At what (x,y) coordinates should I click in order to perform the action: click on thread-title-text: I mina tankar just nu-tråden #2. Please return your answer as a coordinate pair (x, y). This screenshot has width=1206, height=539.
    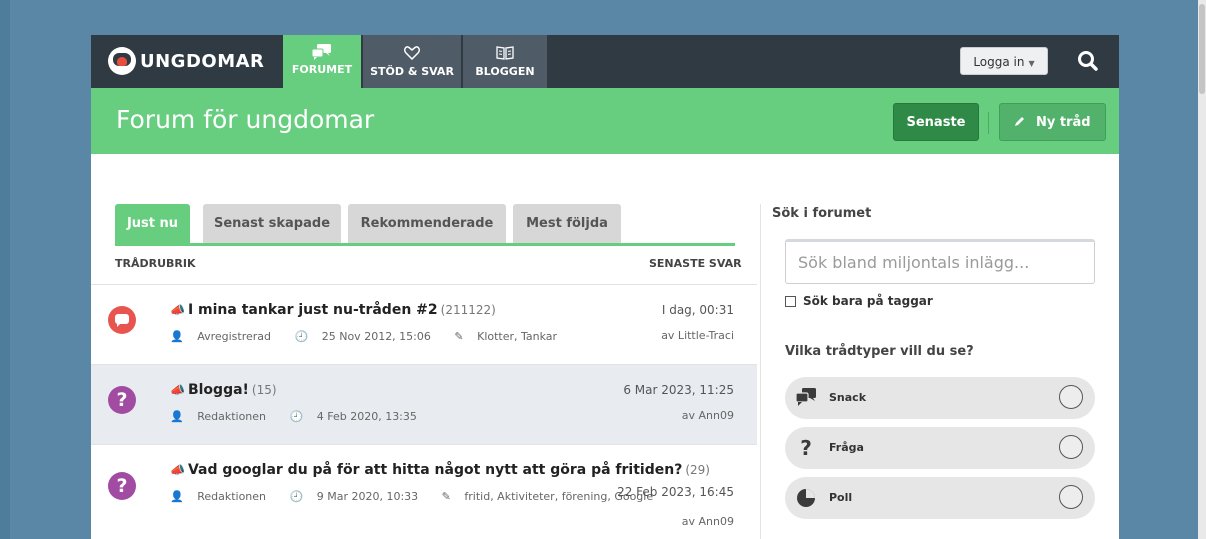
    Looking at the image, I should click on (313, 310).